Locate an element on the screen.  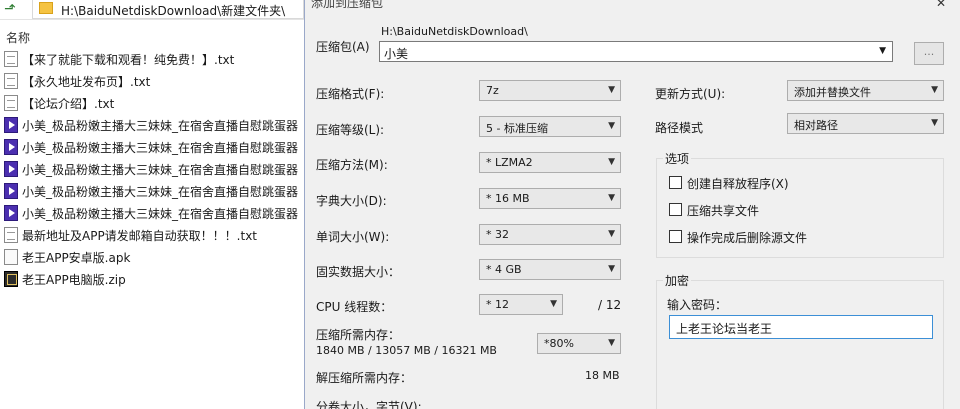
cpu-select: * 12 ▼ is located at coordinates (521, 304).